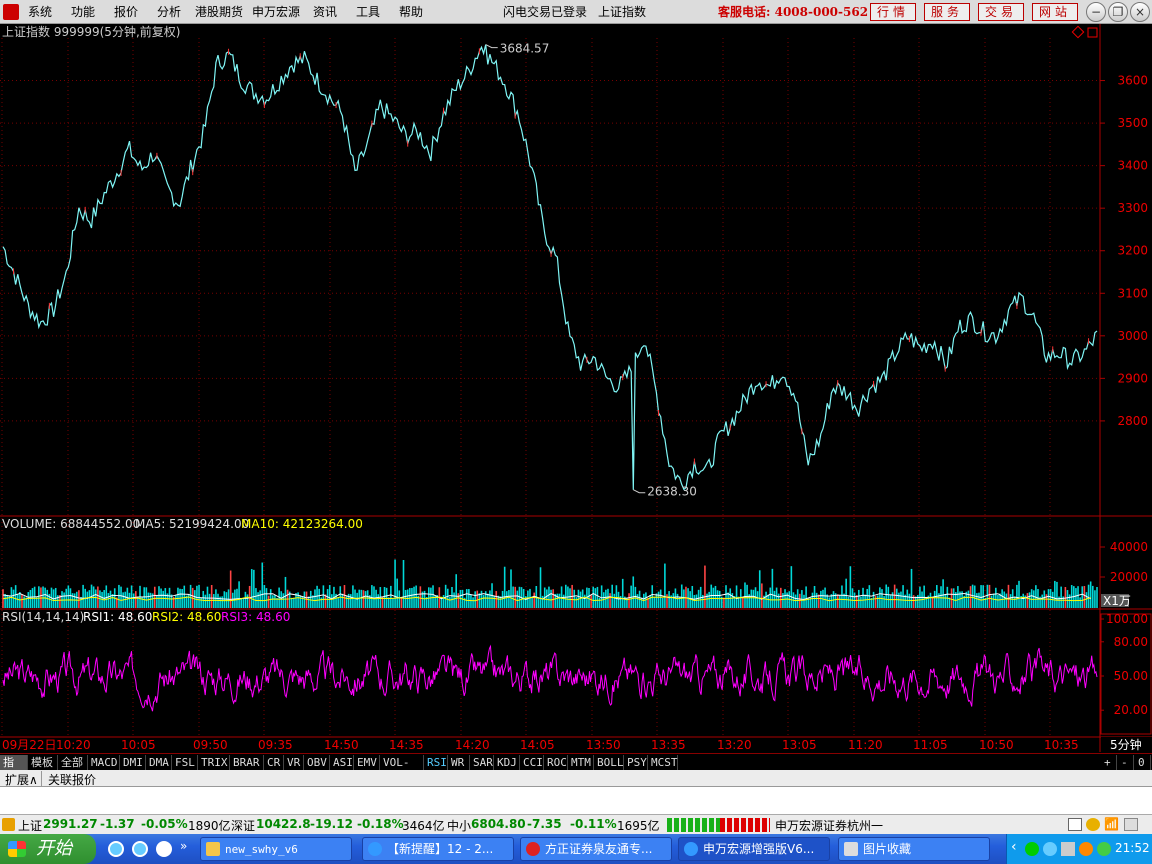  What do you see at coordinates (636, 762) in the screenshot?
I see `indicator-tab-psy: PSY` at bounding box center [636, 762].